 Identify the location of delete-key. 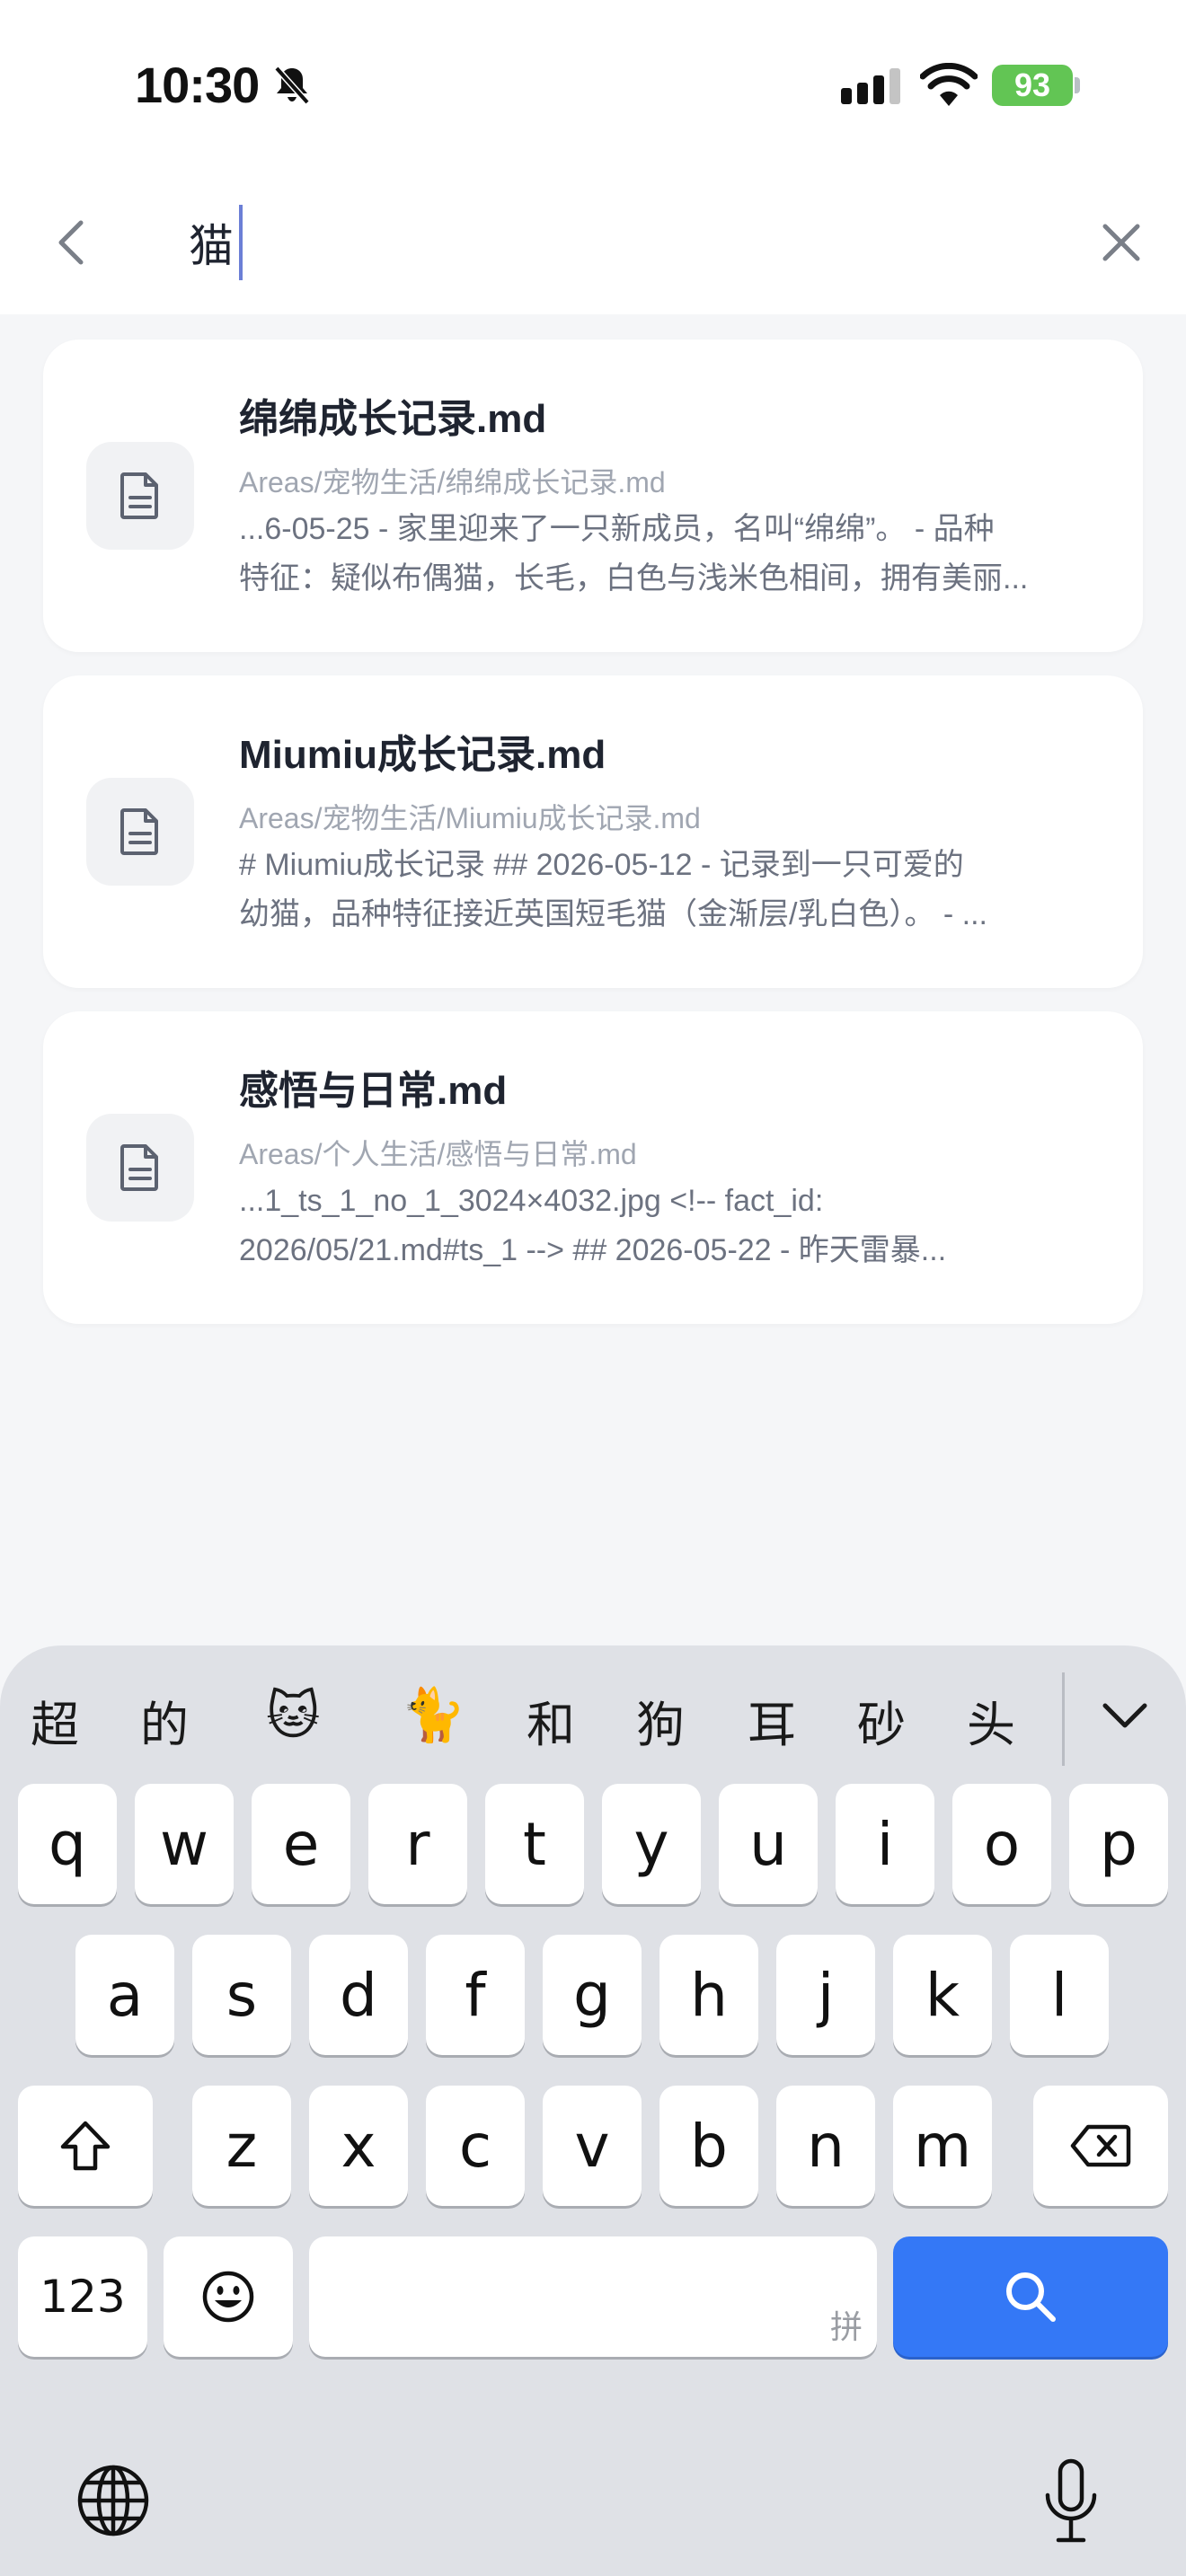
(1100, 2146).